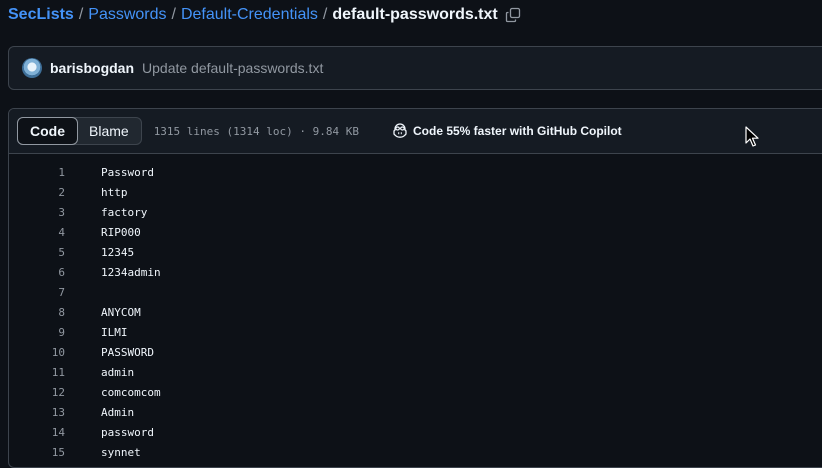 The image size is (822, 468). I want to click on line-content: password, so click(127, 432).